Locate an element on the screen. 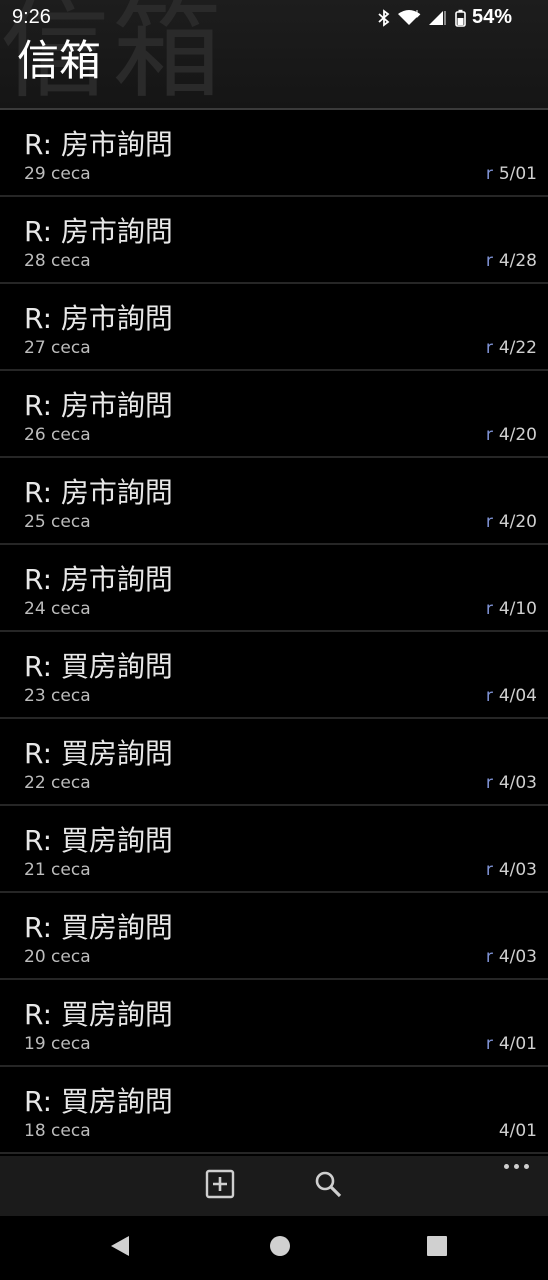 This screenshot has width=548, height=1280. message-count: 18 ceca is located at coordinates (57, 1131).